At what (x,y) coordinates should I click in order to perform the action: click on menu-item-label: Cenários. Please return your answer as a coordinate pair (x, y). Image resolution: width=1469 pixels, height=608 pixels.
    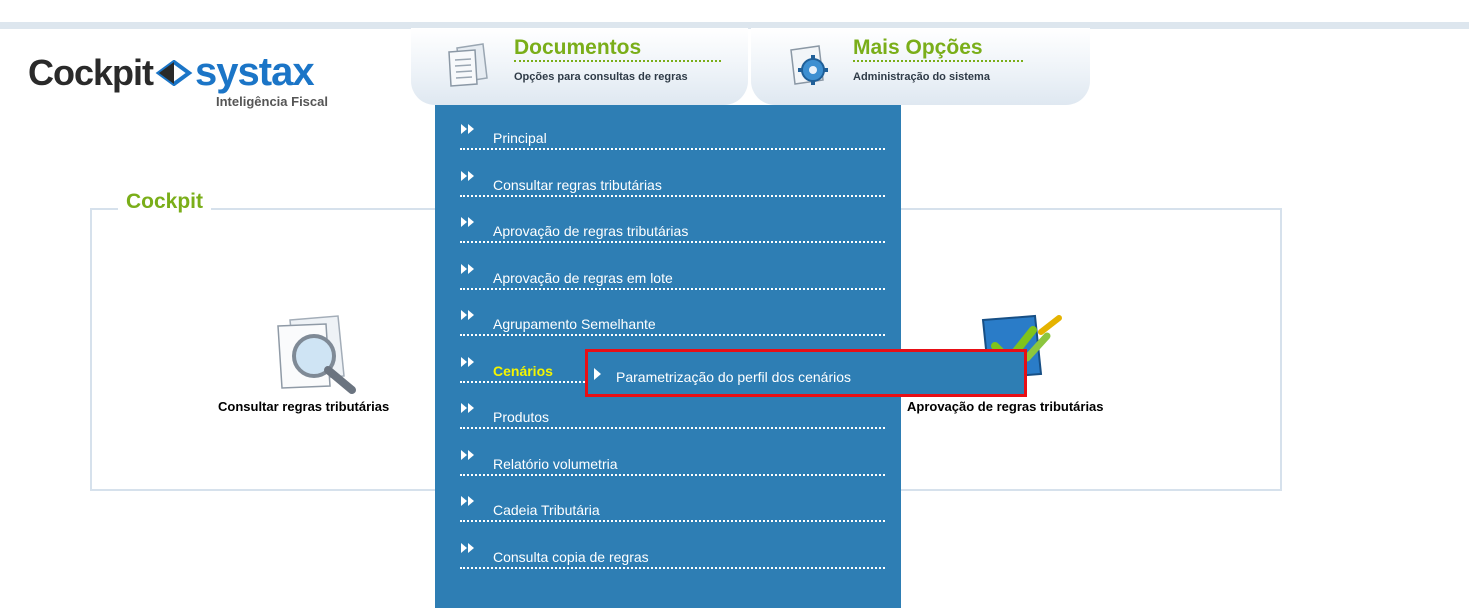
    Looking at the image, I should click on (523, 370).